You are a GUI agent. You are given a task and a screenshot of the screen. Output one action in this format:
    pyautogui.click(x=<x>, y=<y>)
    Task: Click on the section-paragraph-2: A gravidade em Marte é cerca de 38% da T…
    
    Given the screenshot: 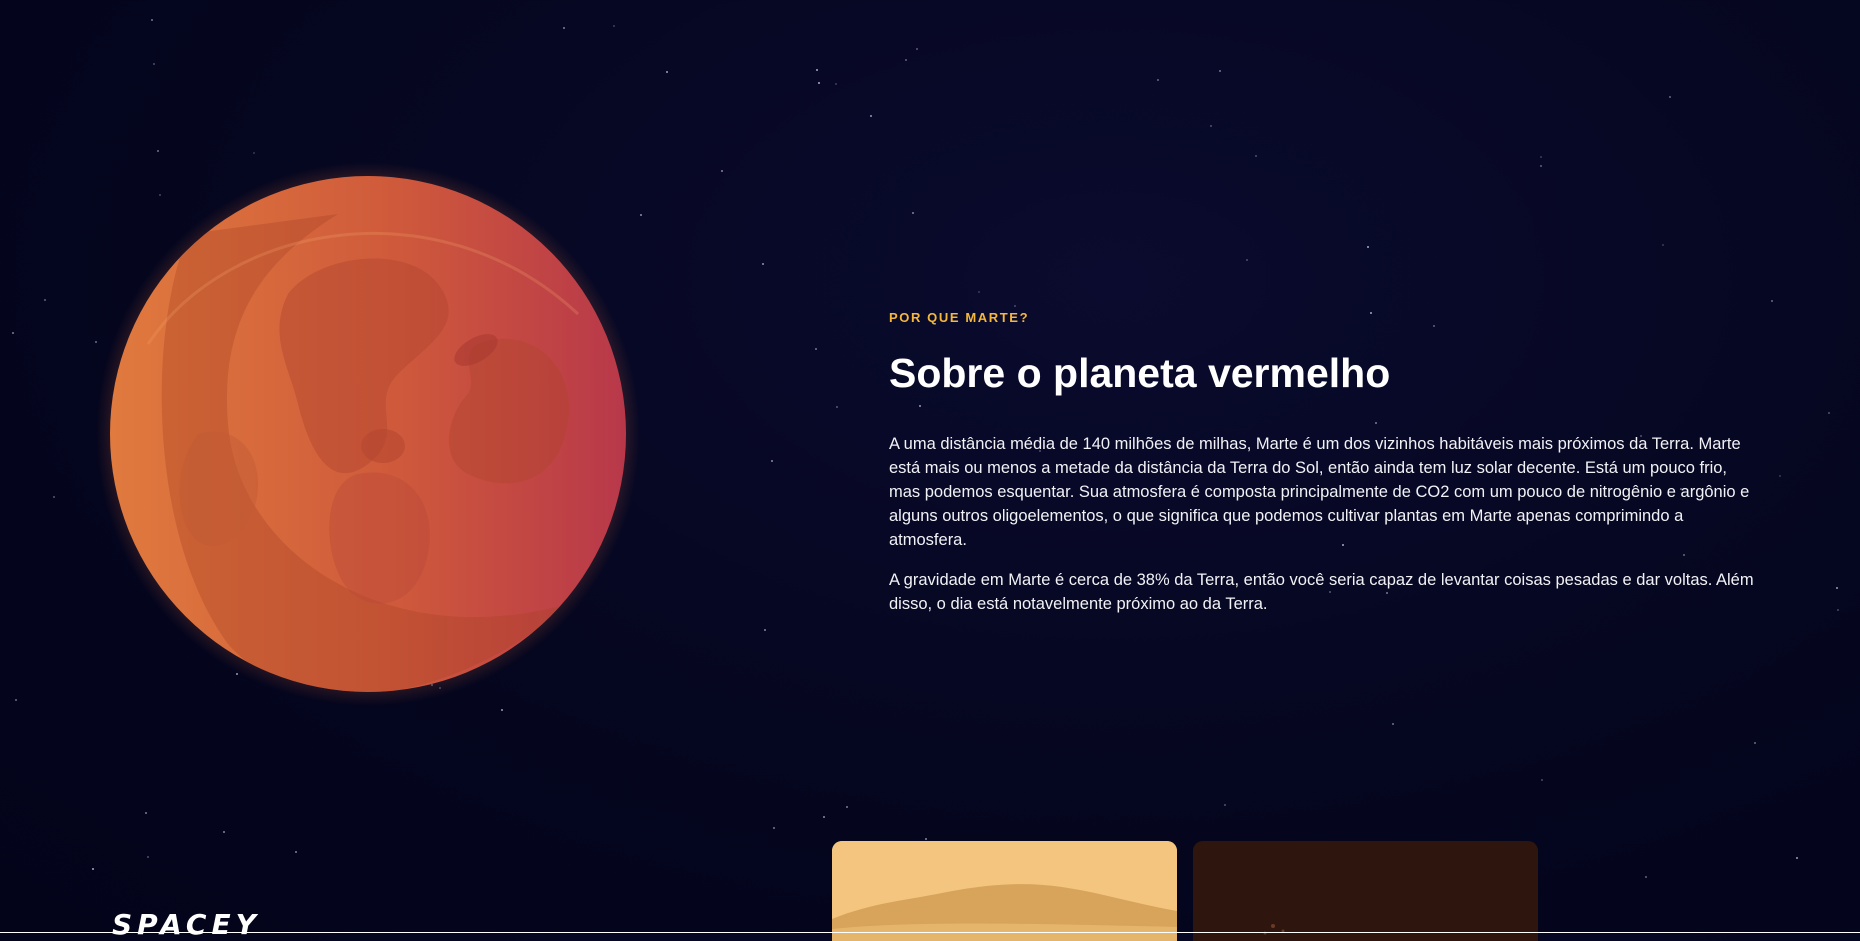 What is the action you would take?
    pyautogui.click(x=1321, y=592)
    